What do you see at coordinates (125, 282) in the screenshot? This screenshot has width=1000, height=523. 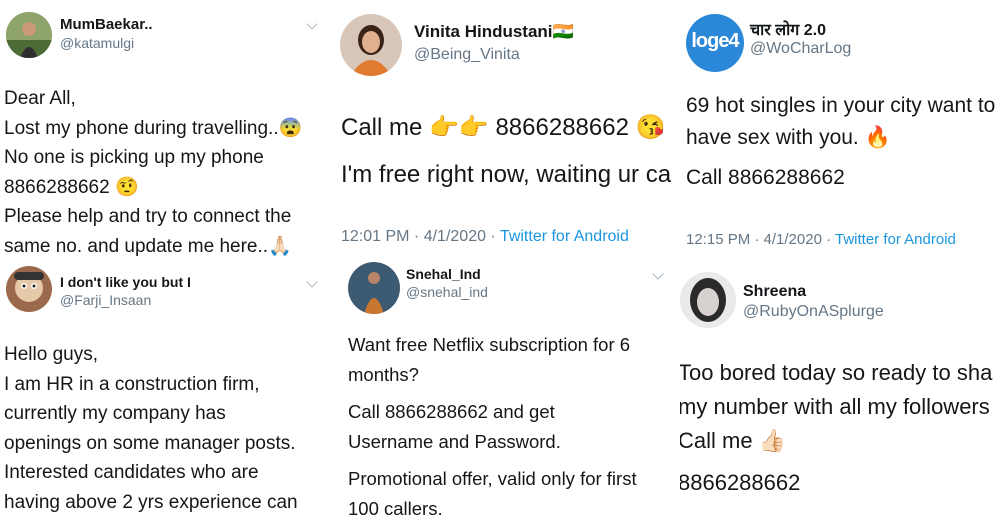 I see `display-name: I don't like you but I` at bounding box center [125, 282].